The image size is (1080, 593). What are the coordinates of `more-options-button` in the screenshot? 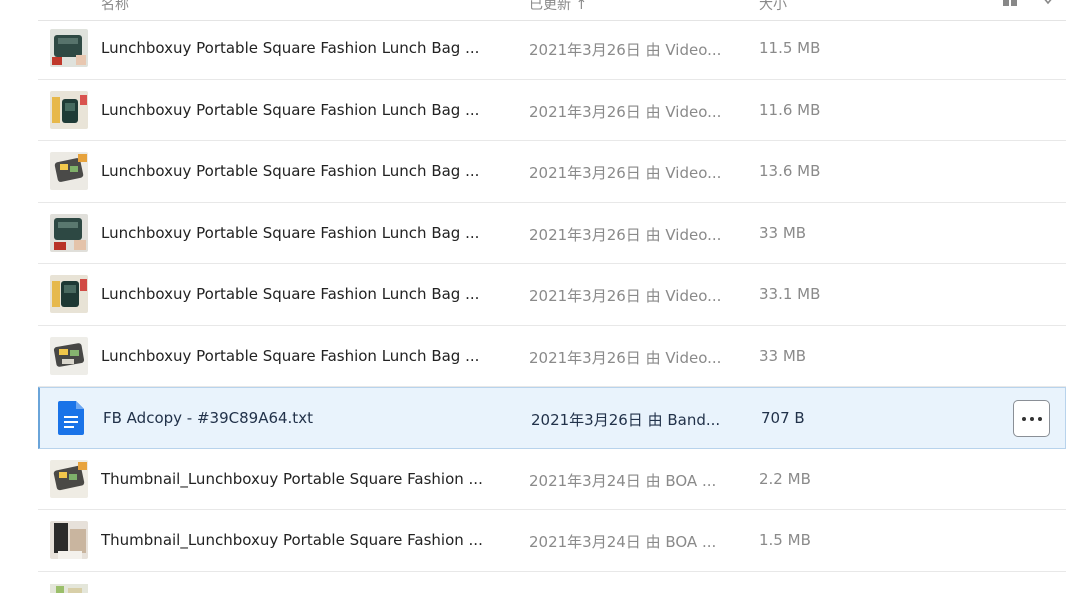 It's located at (1031, 418).